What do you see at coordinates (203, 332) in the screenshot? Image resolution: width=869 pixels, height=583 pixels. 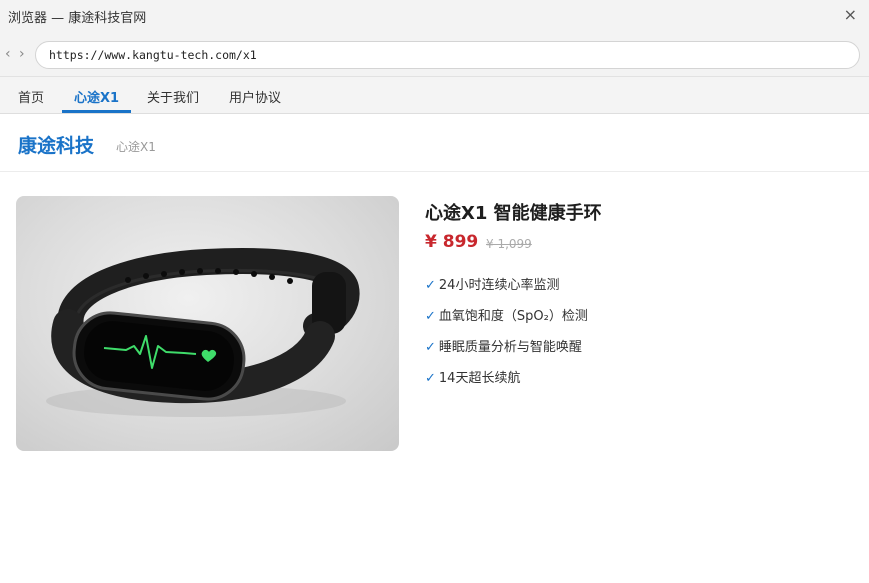 I see `fitness-band-illustration` at bounding box center [203, 332].